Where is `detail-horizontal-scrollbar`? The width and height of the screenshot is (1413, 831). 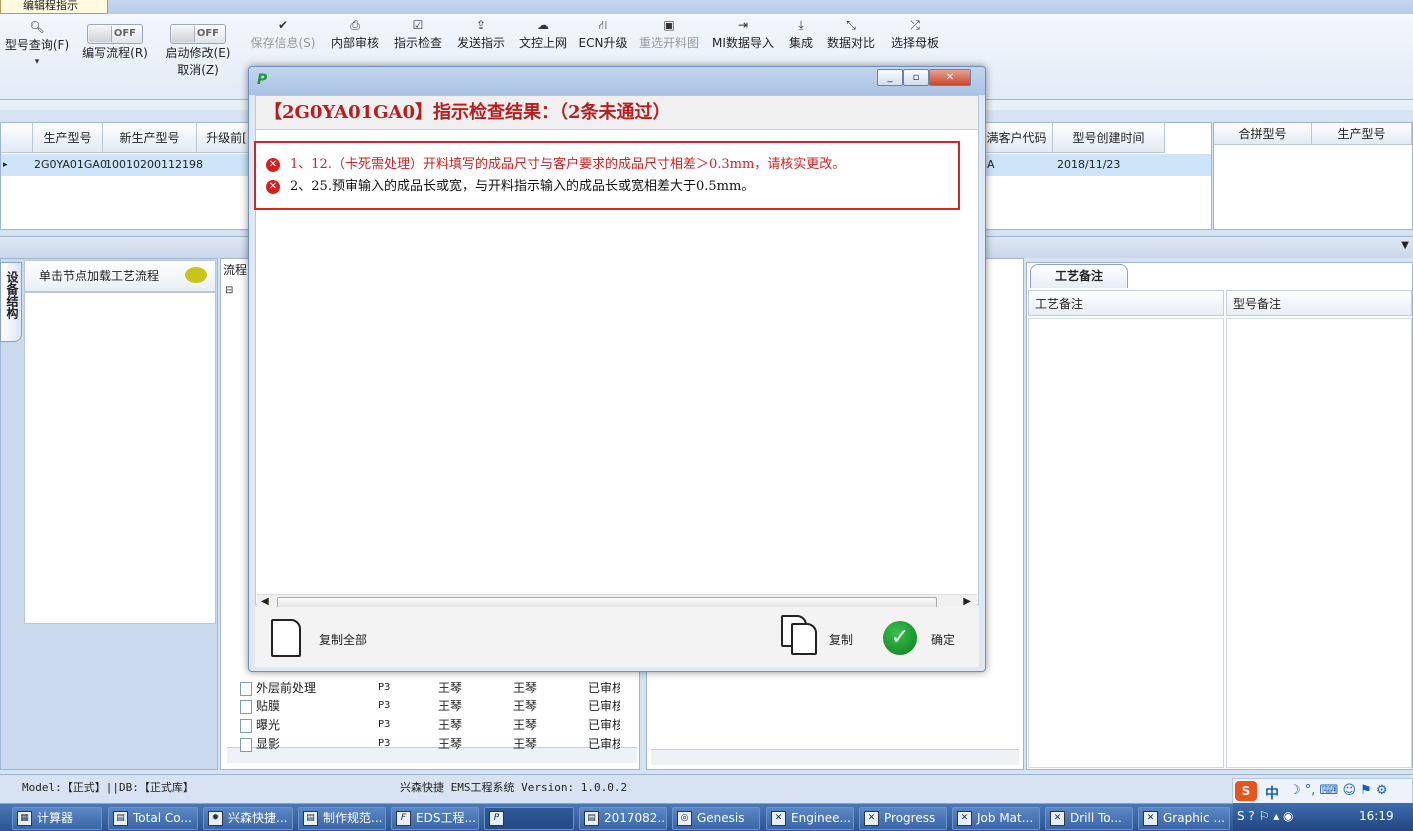 detail-horizontal-scrollbar is located at coordinates (835, 757).